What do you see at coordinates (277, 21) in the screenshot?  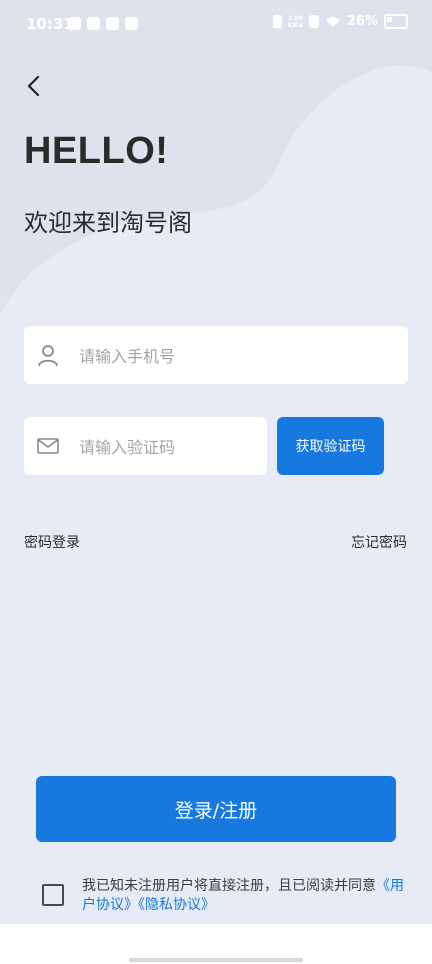 I see `vibrate-icon` at bounding box center [277, 21].